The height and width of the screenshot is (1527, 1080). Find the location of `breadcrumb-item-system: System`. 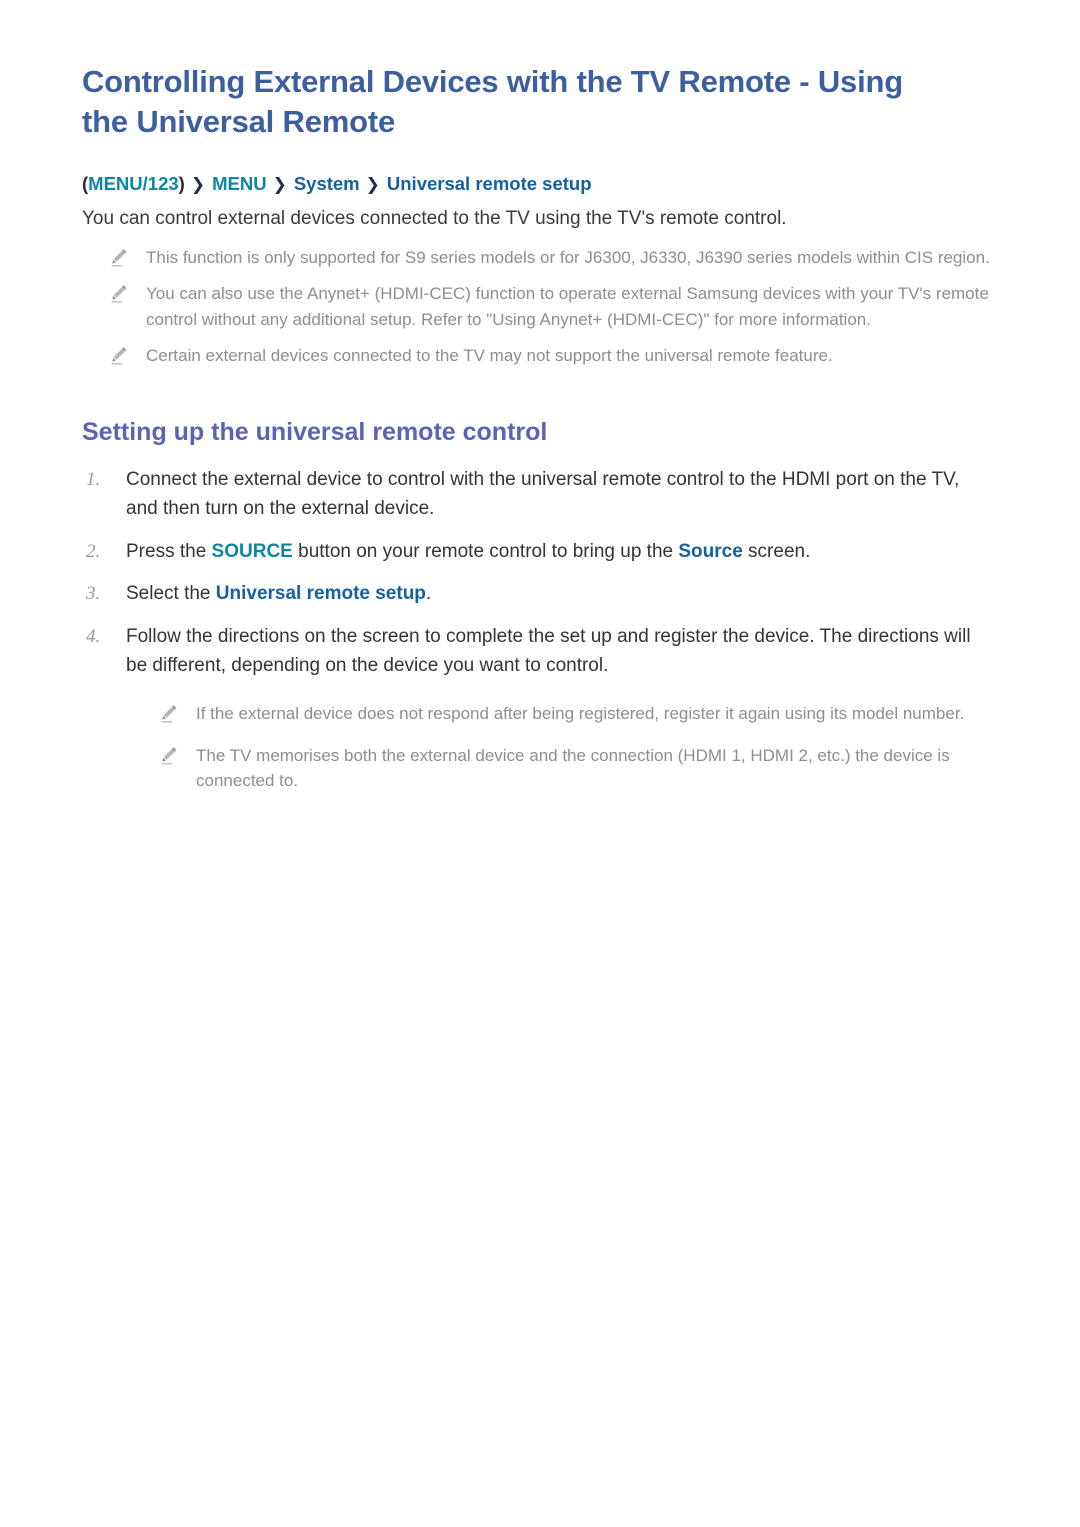

breadcrumb-item-system: System is located at coordinates (327, 183).